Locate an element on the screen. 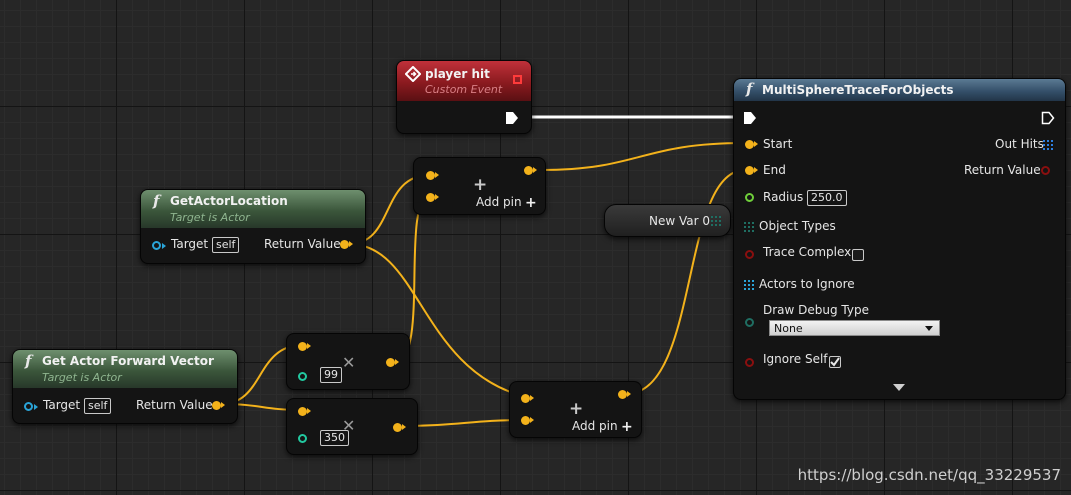  vector-add-node-top: + Add pin + is located at coordinates (479, 186).